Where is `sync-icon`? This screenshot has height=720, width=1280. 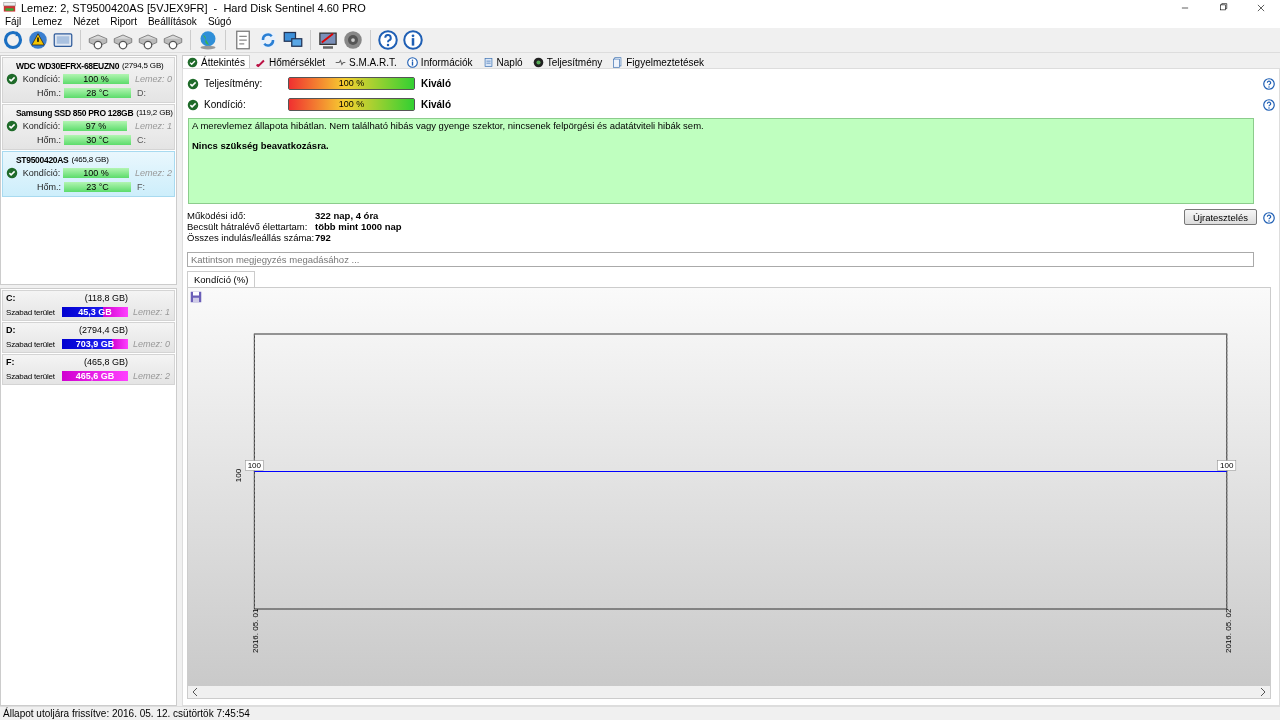 sync-icon is located at coordinates (268, 40).